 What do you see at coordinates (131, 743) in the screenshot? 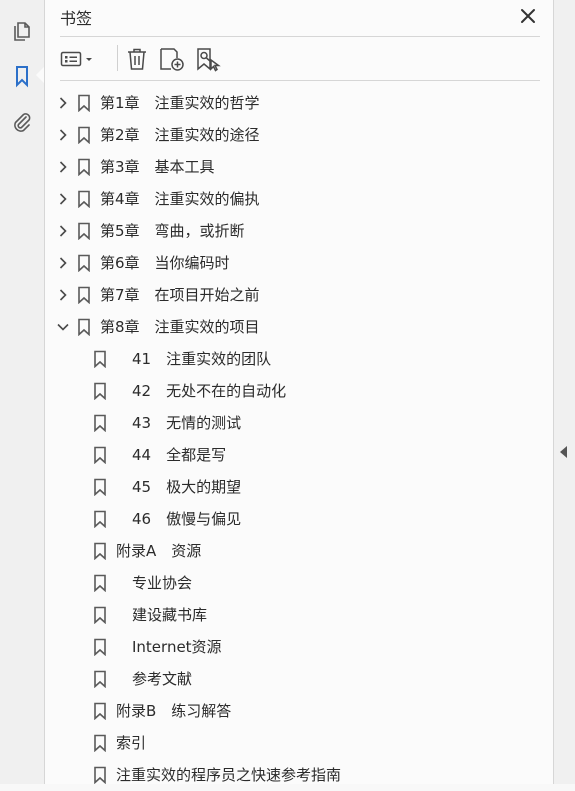
I see `bookmark-label: 索引` at bounding box center [131, 743].